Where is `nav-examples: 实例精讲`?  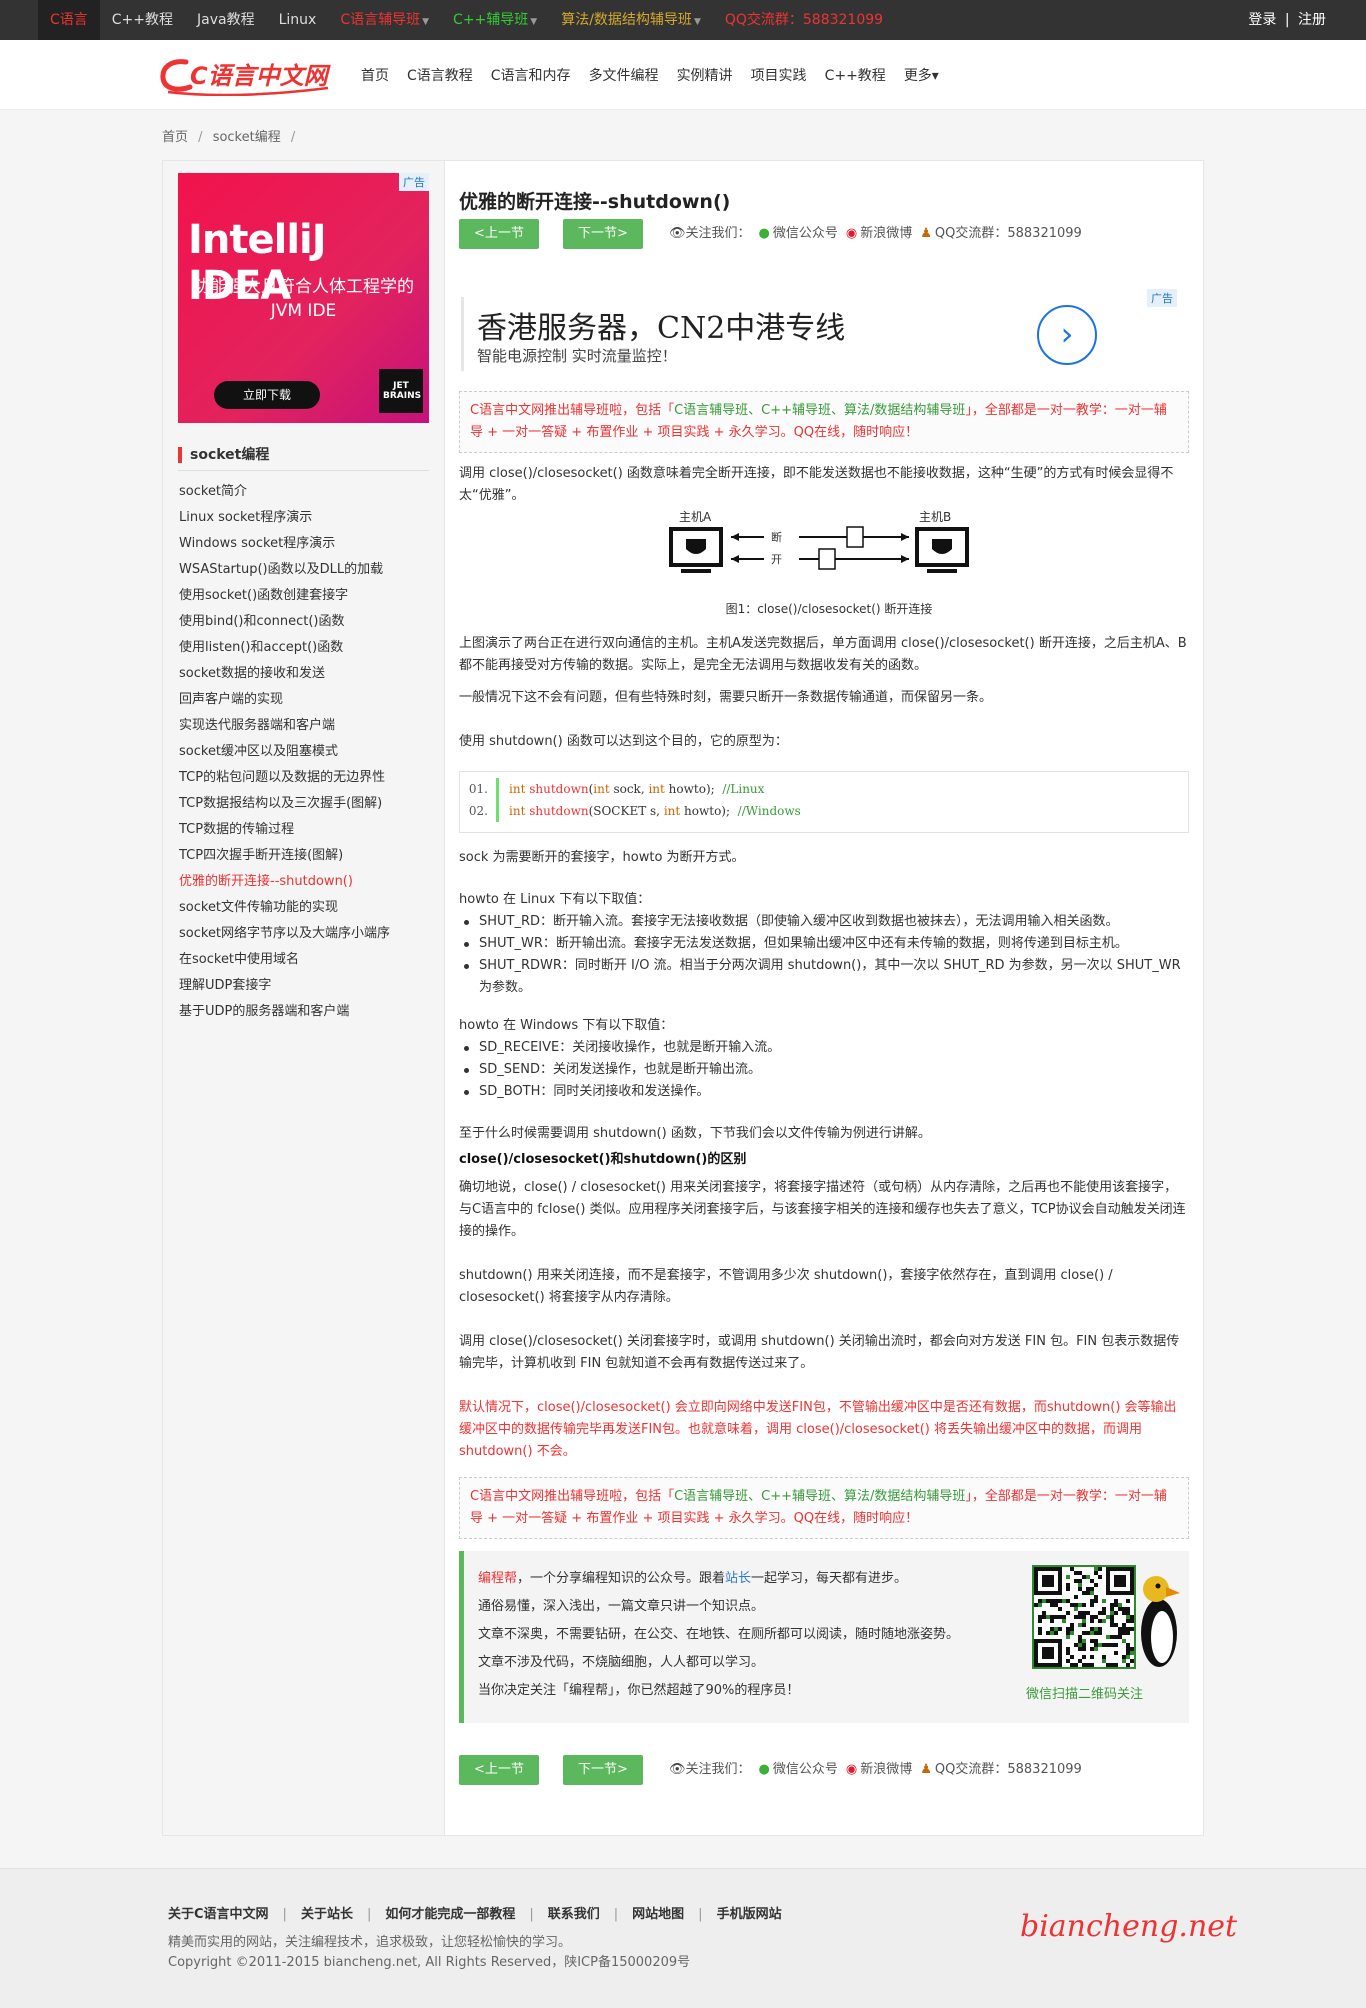 nav-examples: 实例精讲 is located at coordinates (705, 75).